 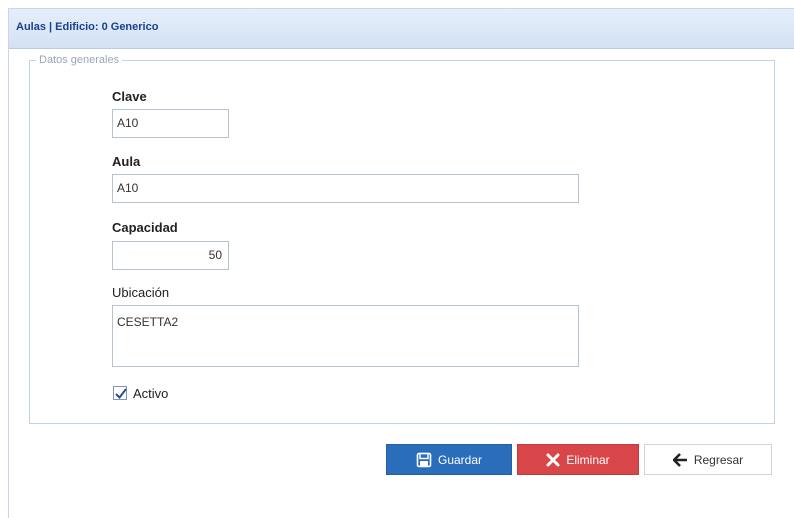 I want to click on aula-label: Aula, so click(x=126, y=161).